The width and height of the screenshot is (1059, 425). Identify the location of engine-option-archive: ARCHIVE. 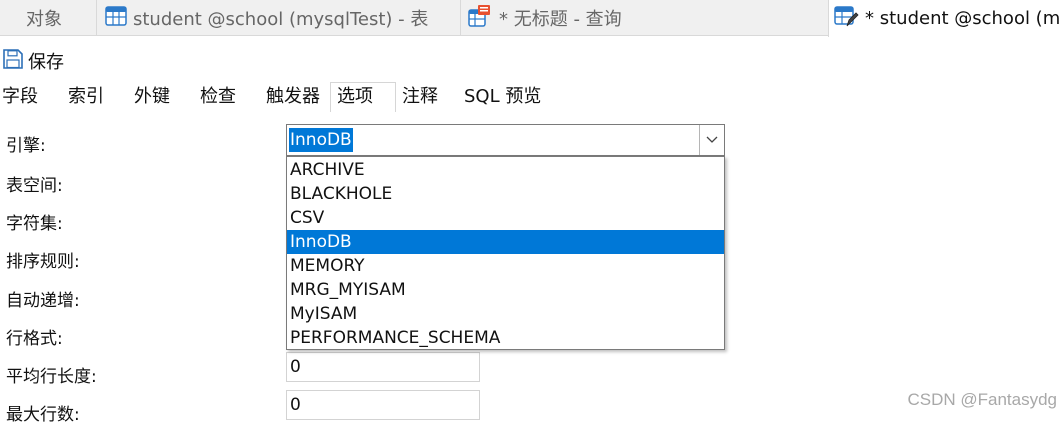
(505, 170).